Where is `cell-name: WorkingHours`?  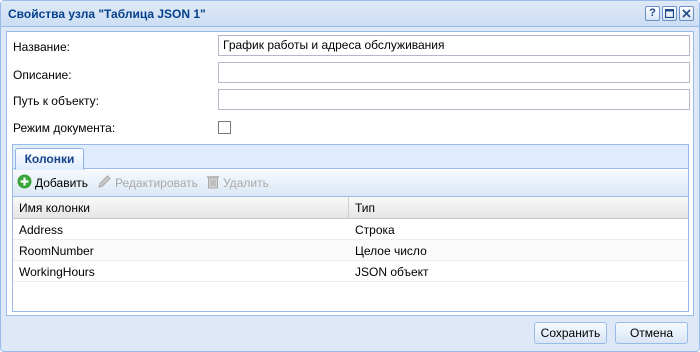 cell-name: WorkingHours is located at coordinates (57, 272).